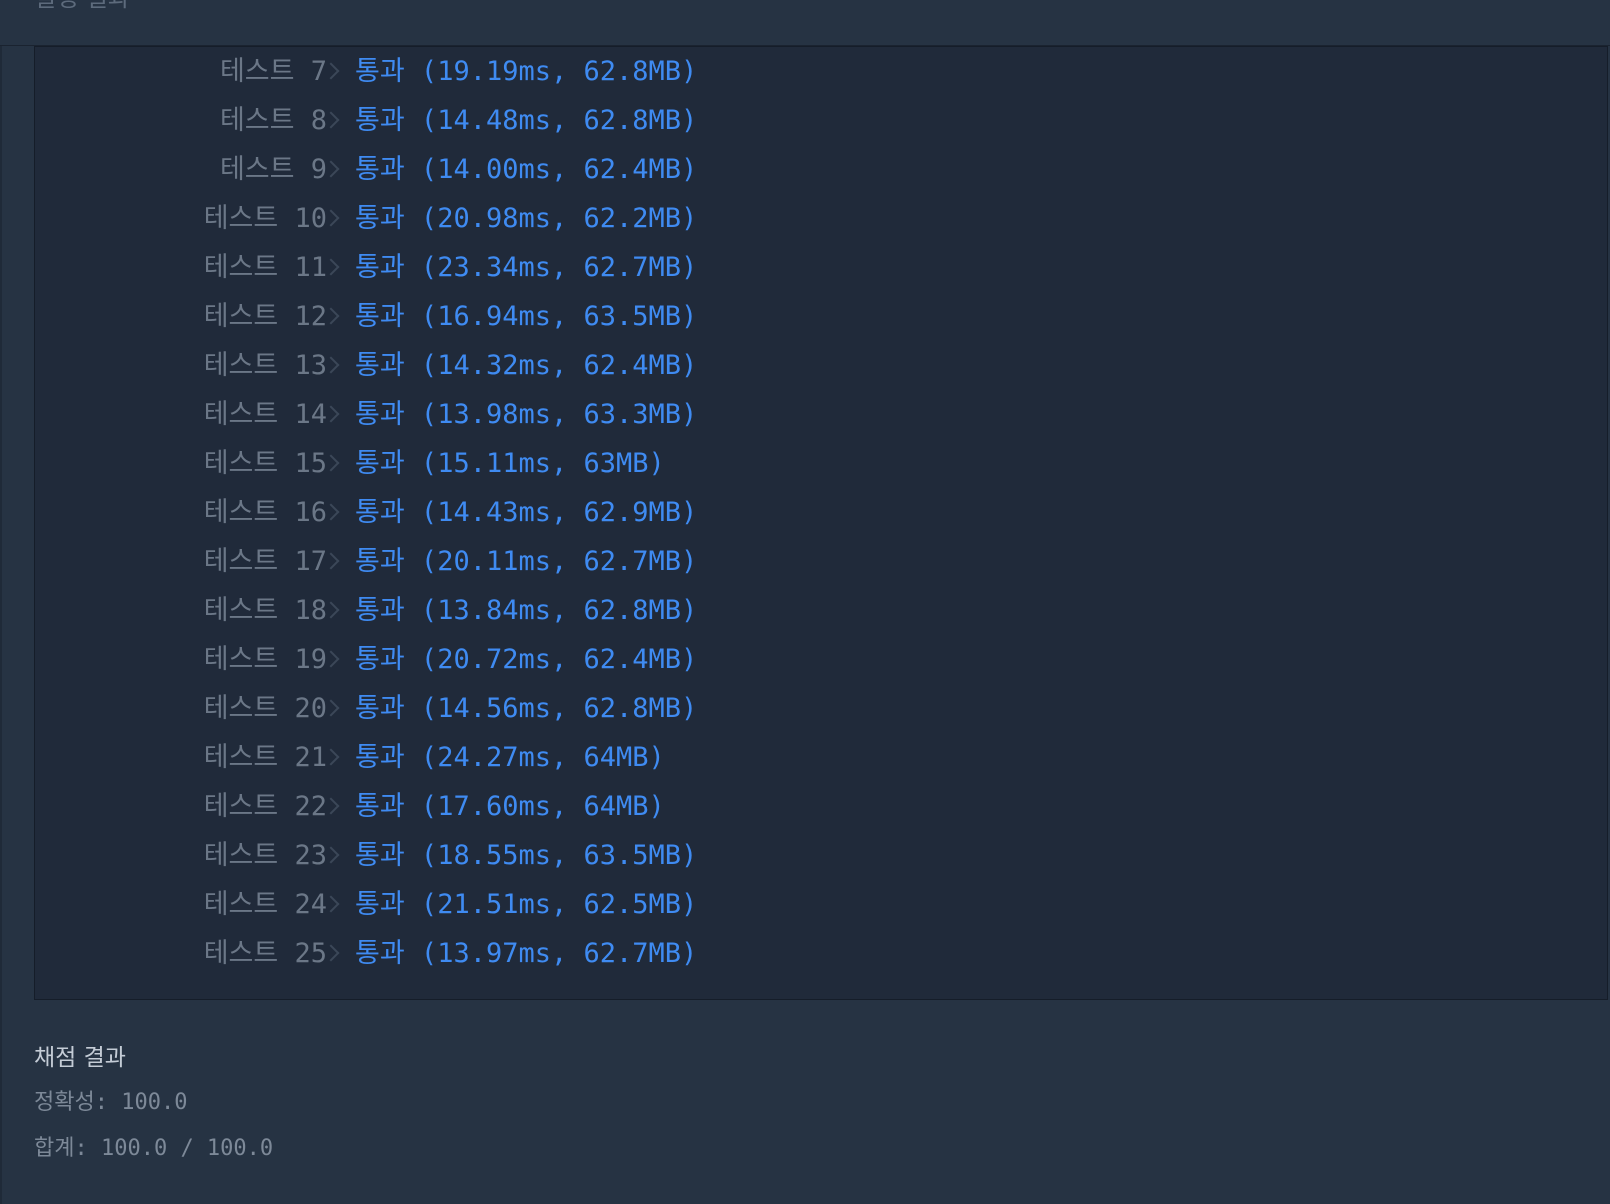 The image size is (1610, 1204). I want to click on test-result: 통과 (20.72ms, 62.4MB), so click(526, 659).